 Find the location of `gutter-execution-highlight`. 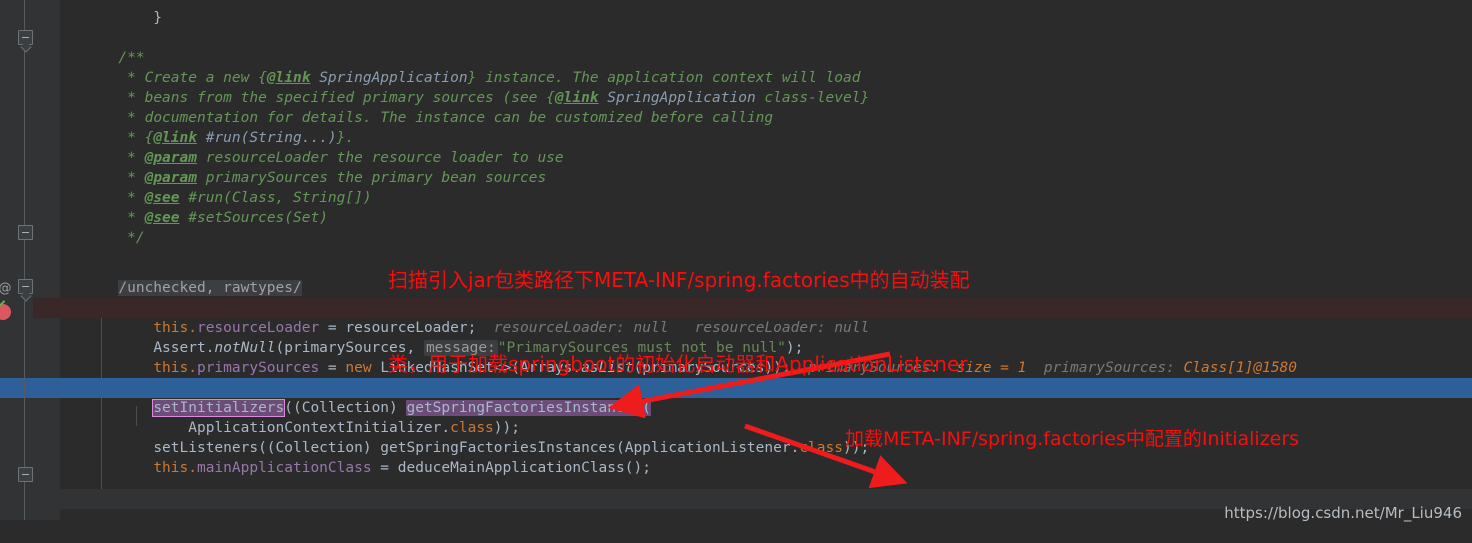

gutter-execution-highlight is located at coordinates (46, 308).